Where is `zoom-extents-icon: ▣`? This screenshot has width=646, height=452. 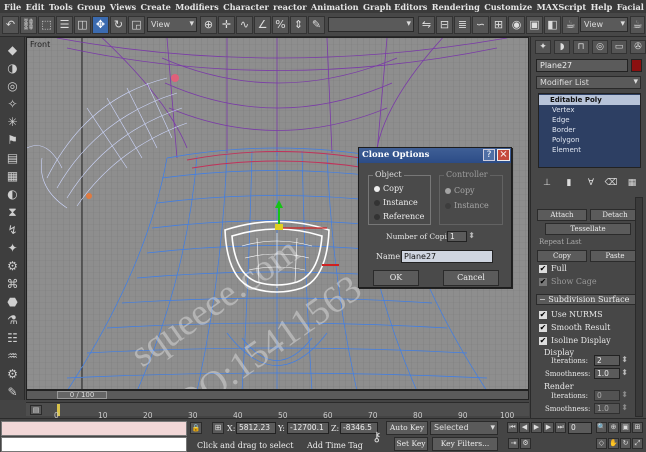
zoom-extents-icon: ▣ is located at coordinates (625, 427).